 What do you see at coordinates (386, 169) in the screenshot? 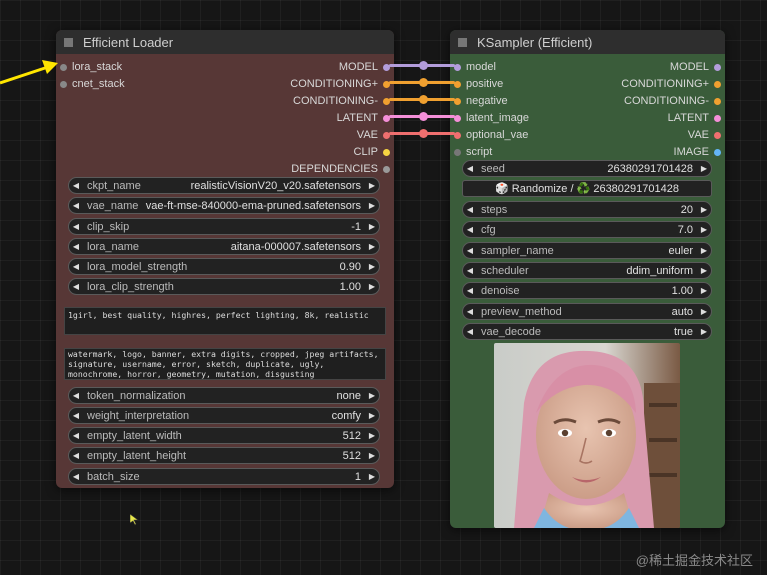
I see `dependencies-output-socket` at bounding box center [386, 169].